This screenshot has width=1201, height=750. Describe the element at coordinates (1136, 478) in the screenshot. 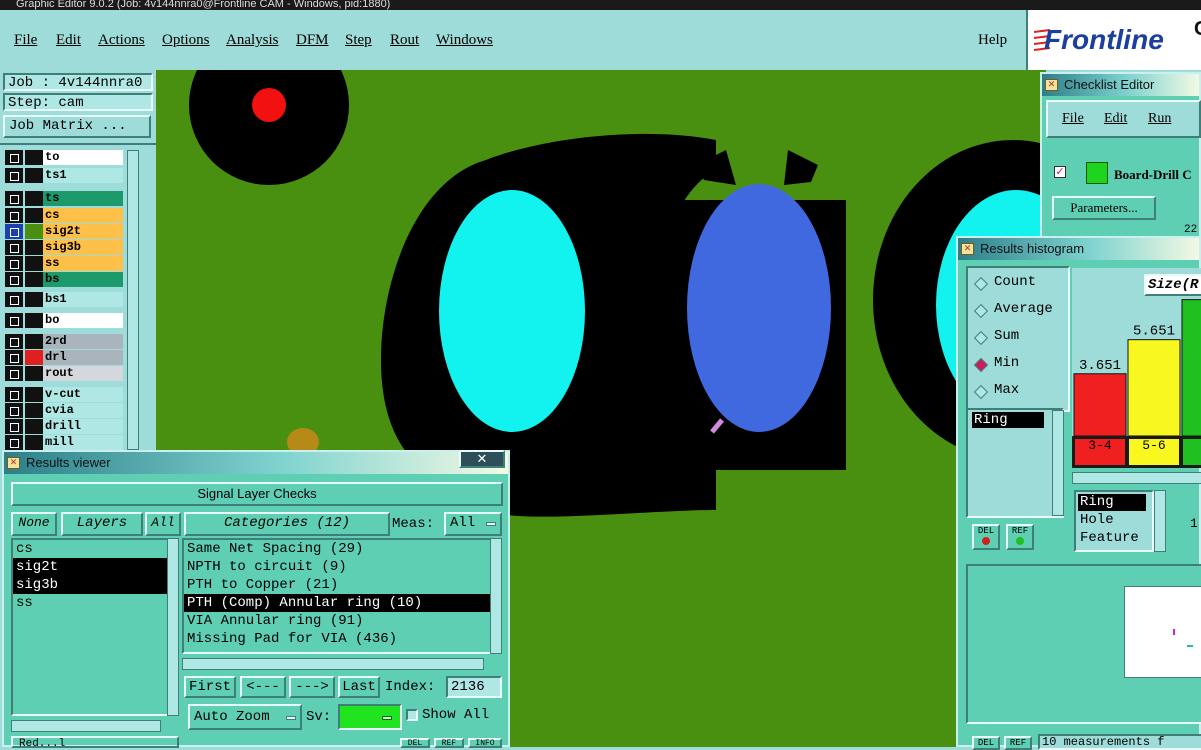

I see `histogram-hscrollbar` at that location.